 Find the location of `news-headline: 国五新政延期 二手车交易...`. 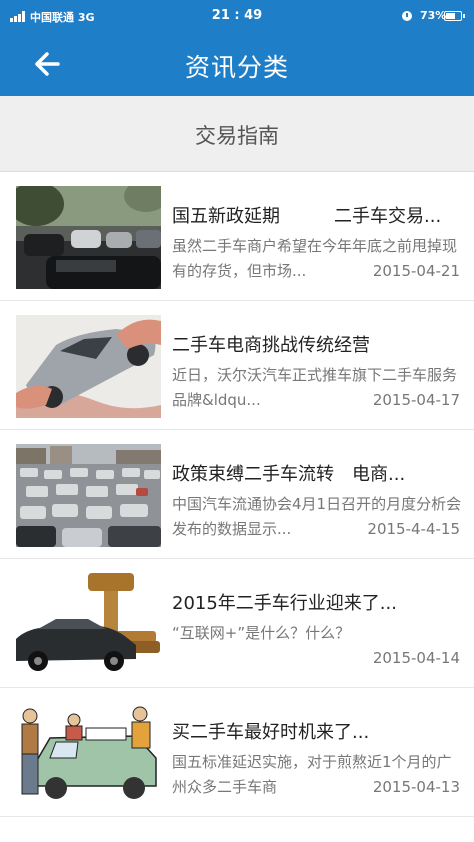

news-headline: 国五新政延期 二手车交易... is located at coordinates (307, 216).